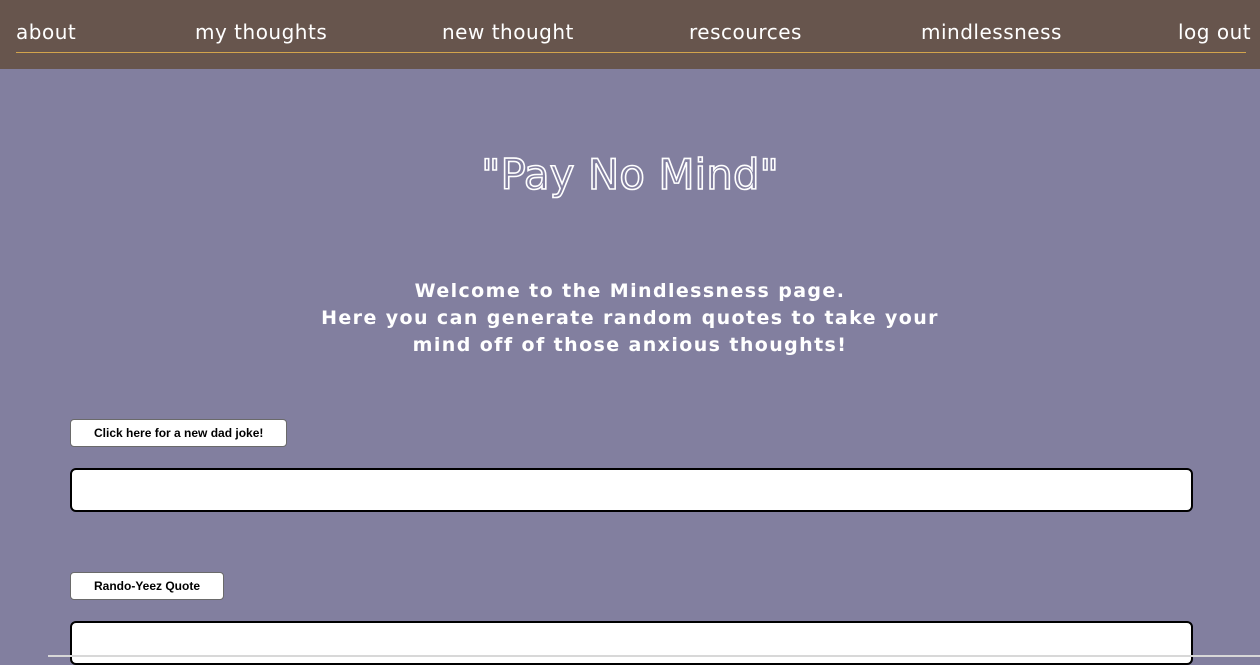 This screenshot has width=1260, height=665. What do you see at coordinates (630, 345) in the screenshot?
I see `welcome-line-3: mind off of those anxious thoughts!` at bounding box center [630, 345].